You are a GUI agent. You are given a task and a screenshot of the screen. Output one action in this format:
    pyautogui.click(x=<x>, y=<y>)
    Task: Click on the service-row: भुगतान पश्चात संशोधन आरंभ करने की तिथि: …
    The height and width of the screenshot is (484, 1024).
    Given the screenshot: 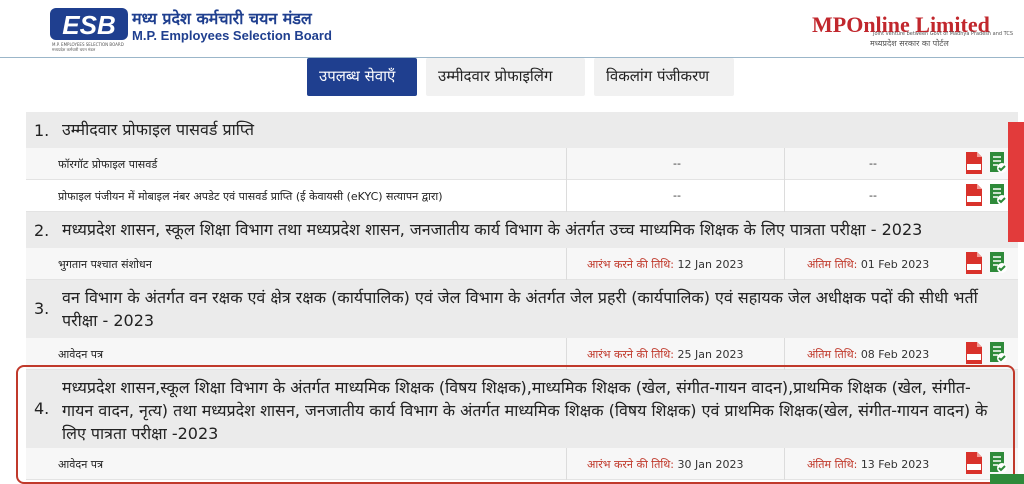 What is the action you would take?
    pyautogui.click(x=522, y=264)
    